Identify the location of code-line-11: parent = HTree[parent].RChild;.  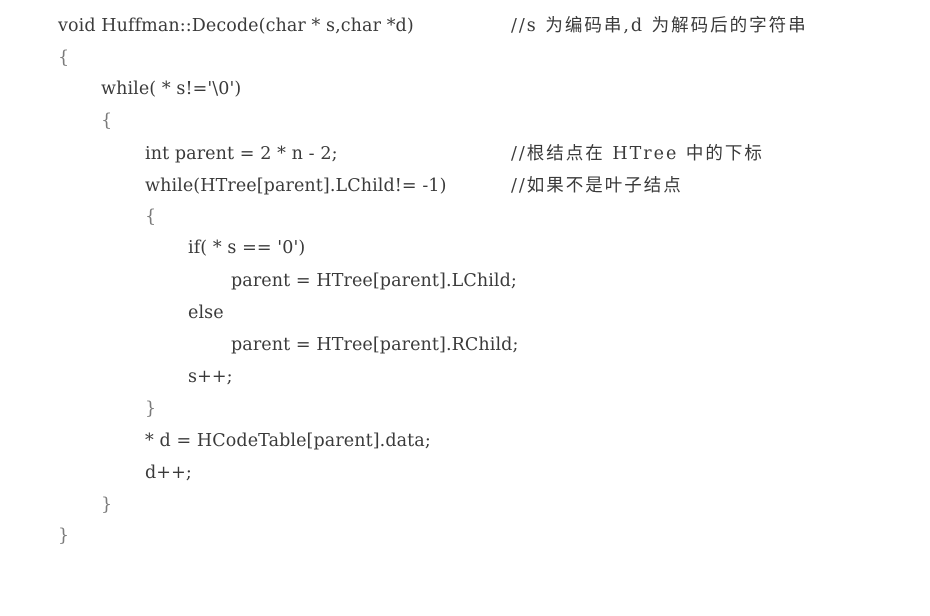
(259, 345).